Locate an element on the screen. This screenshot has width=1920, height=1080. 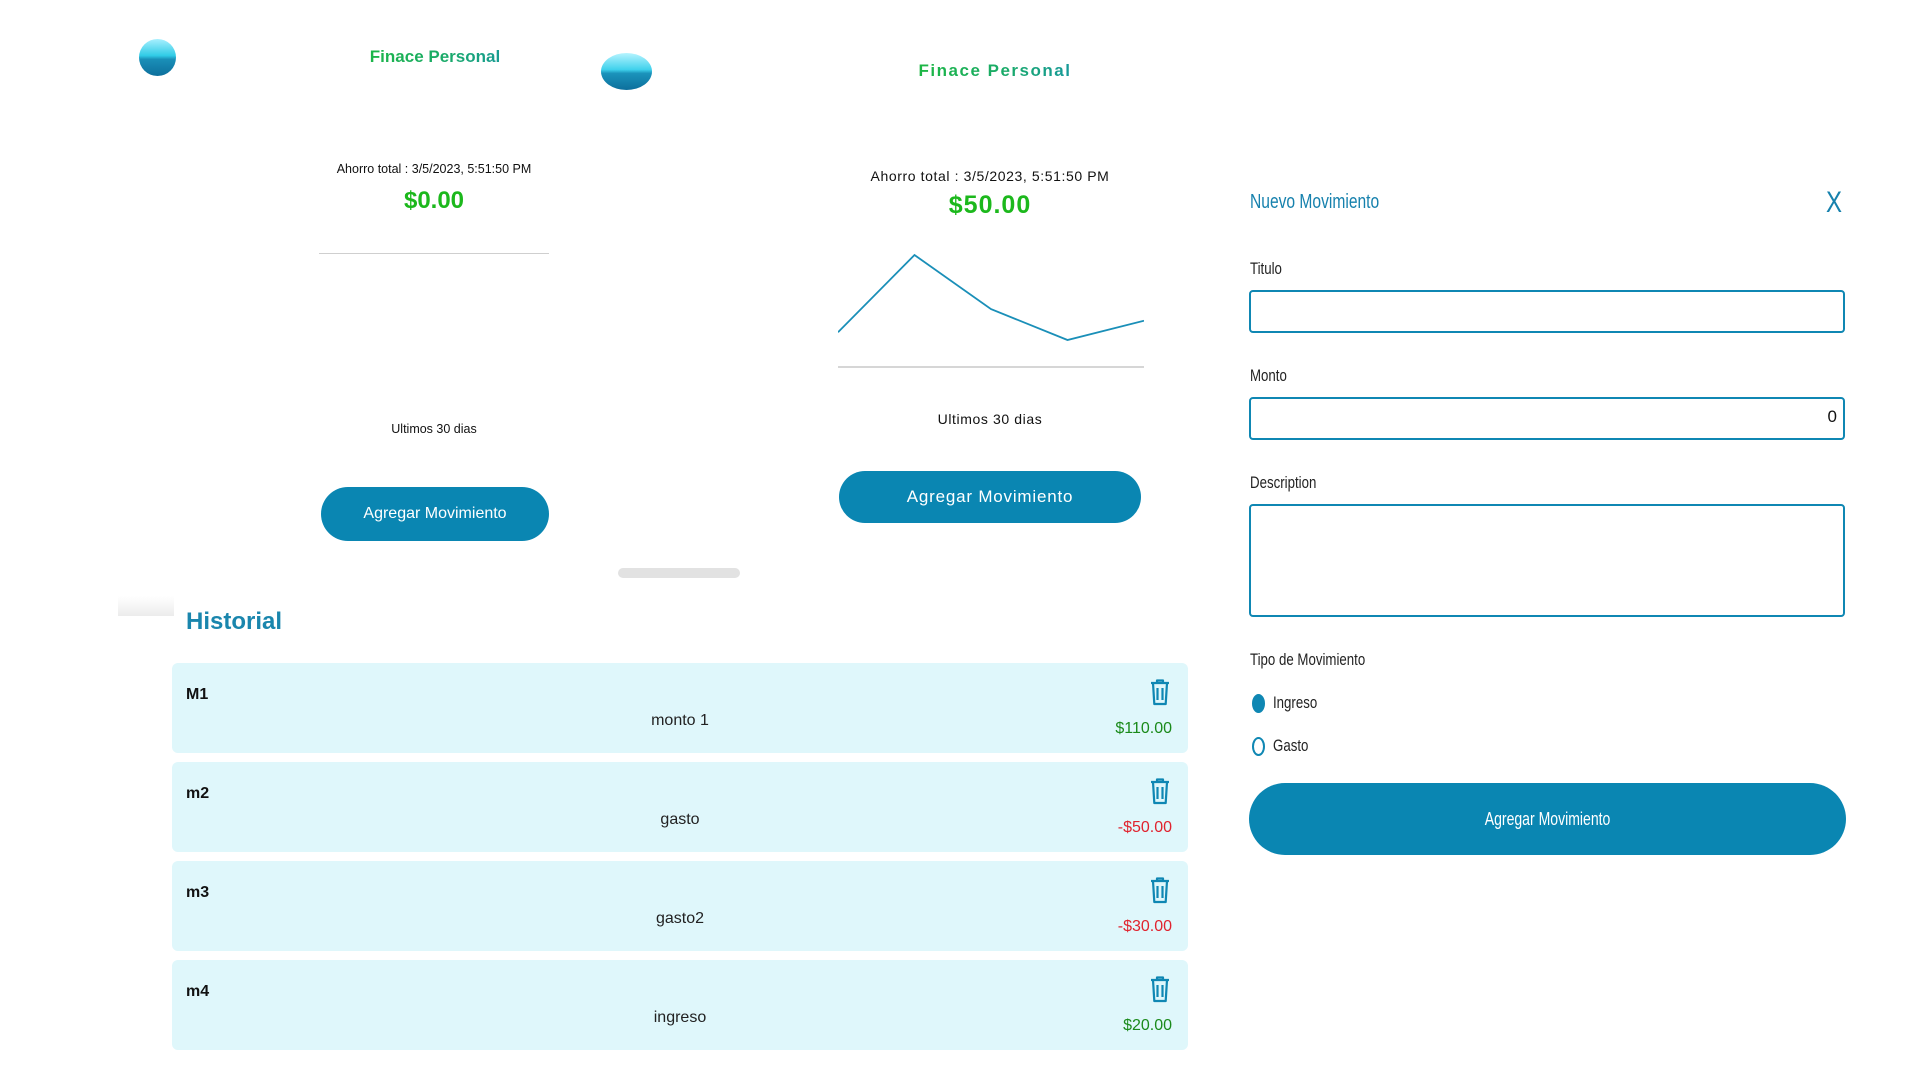
close-icon: X is located at coordinates (1834, 203).